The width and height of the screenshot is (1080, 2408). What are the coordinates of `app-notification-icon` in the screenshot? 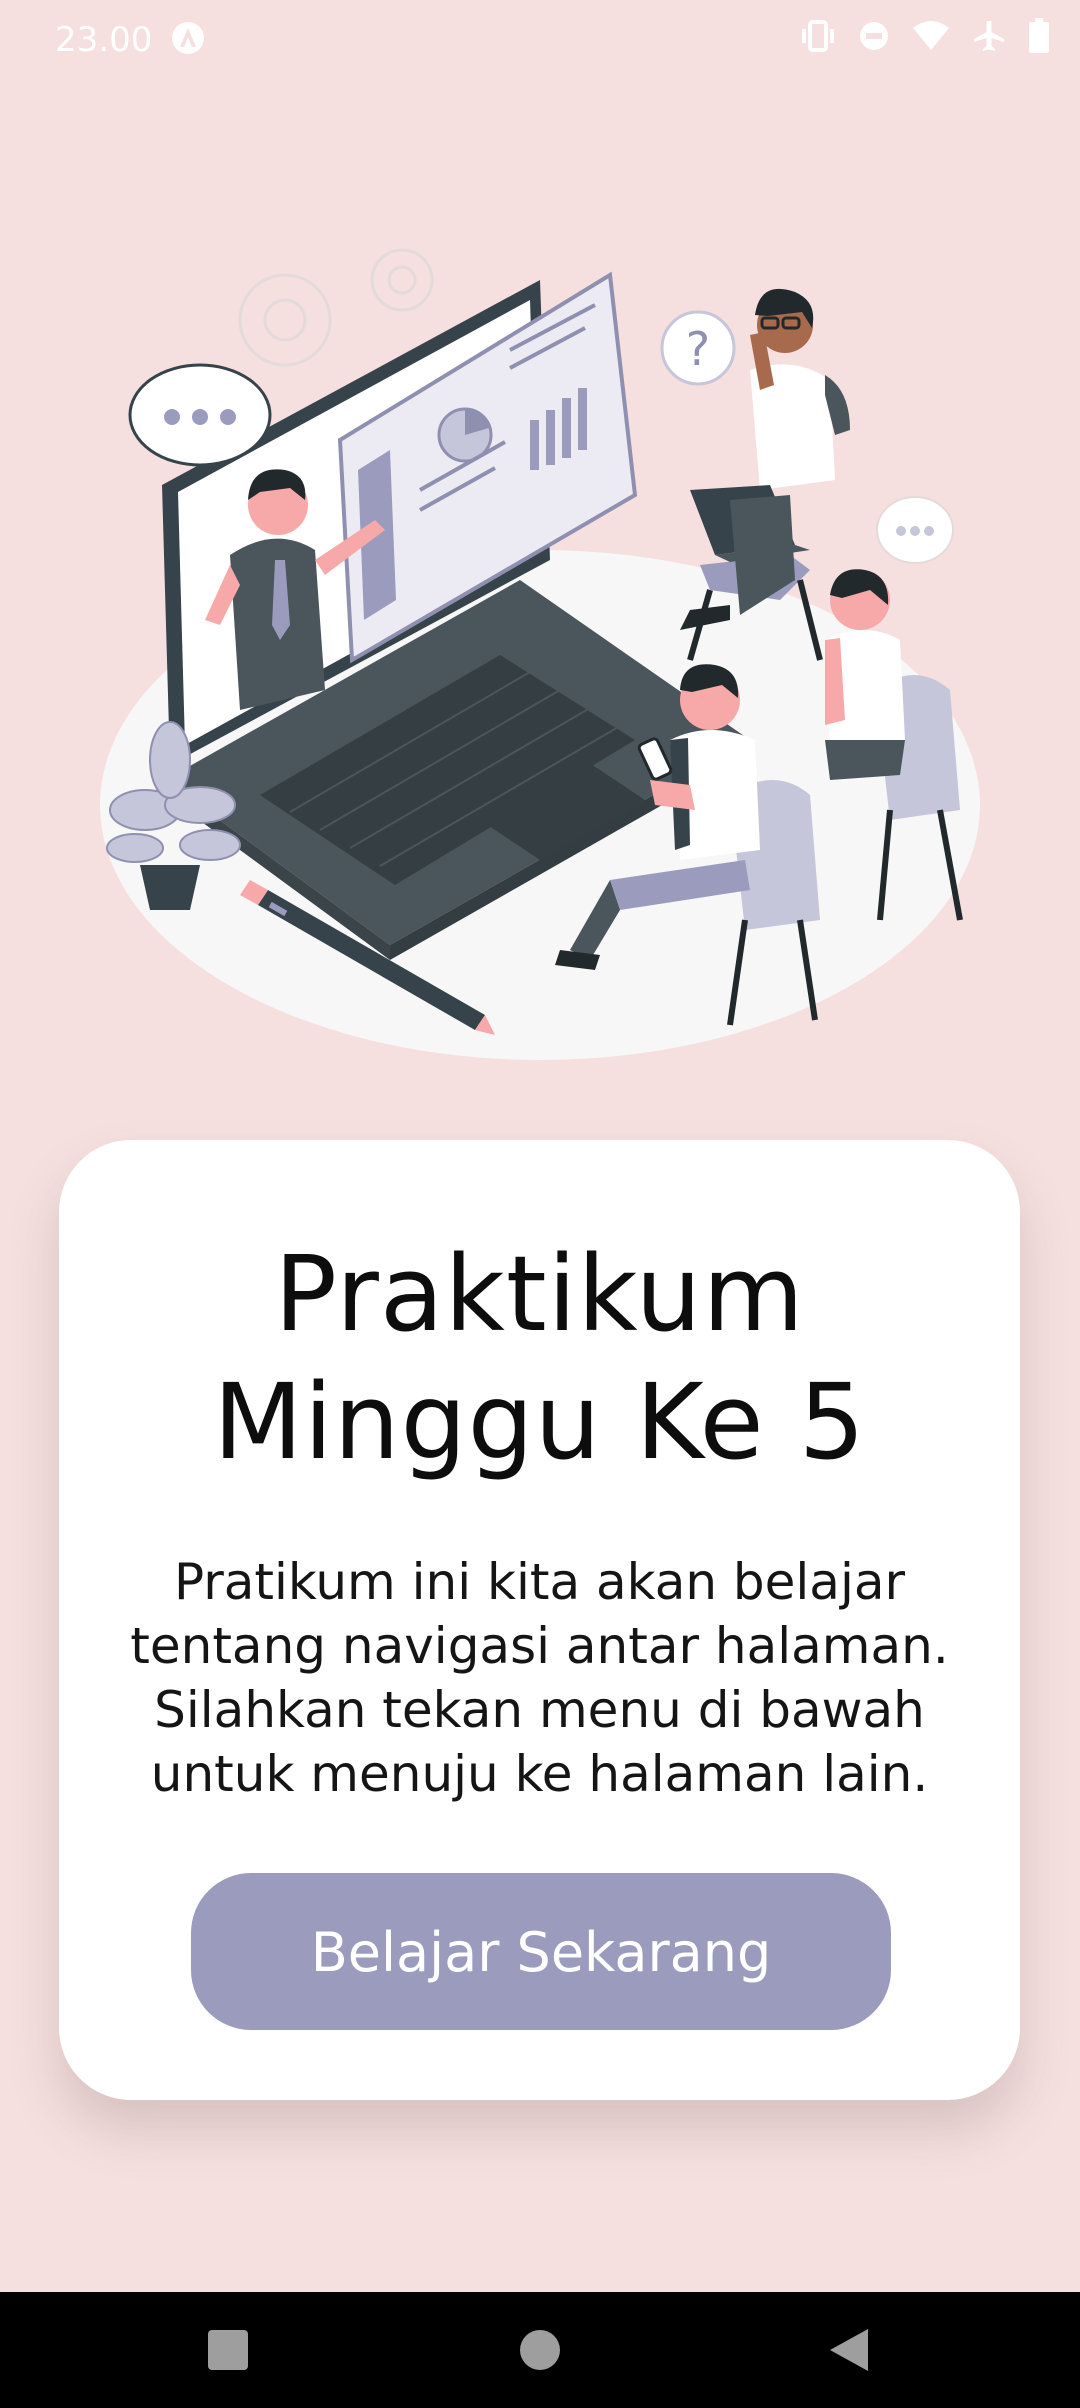 It's located at (188, 38).